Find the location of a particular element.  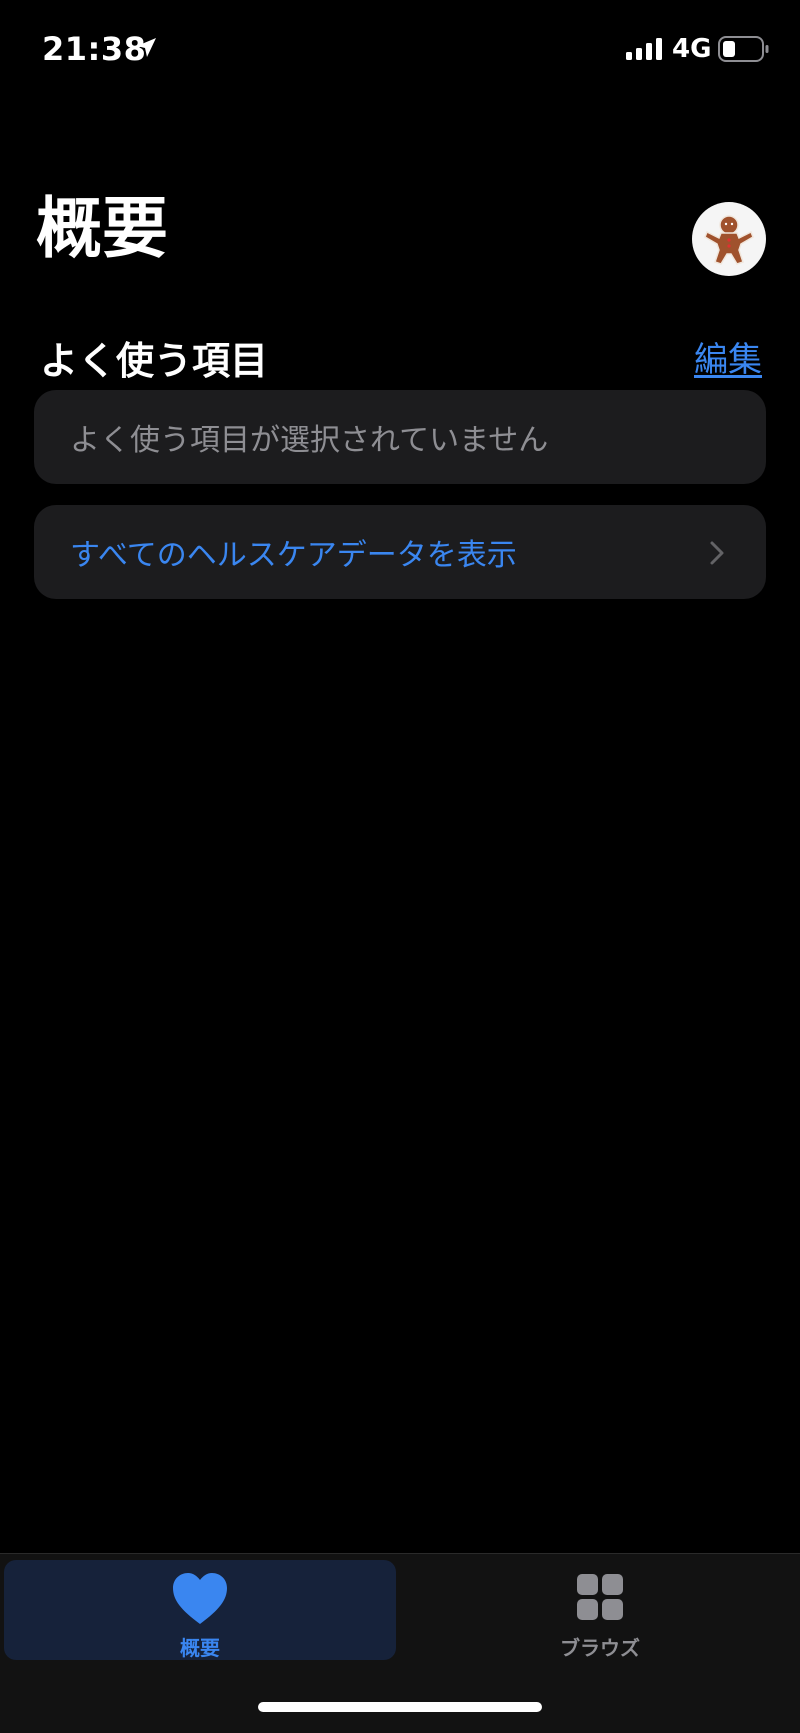

status-time: 21:38 is located at coordinates (94, 49).